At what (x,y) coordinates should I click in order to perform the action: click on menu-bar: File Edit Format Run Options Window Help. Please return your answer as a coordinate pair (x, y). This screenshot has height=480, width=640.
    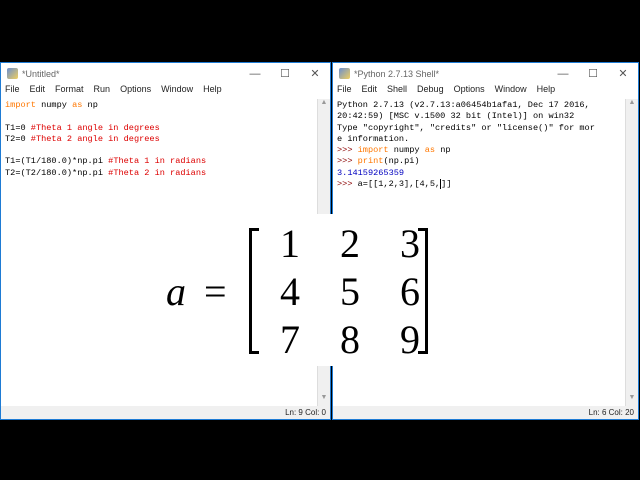
    Looking at the image, I should click on (165, 91).